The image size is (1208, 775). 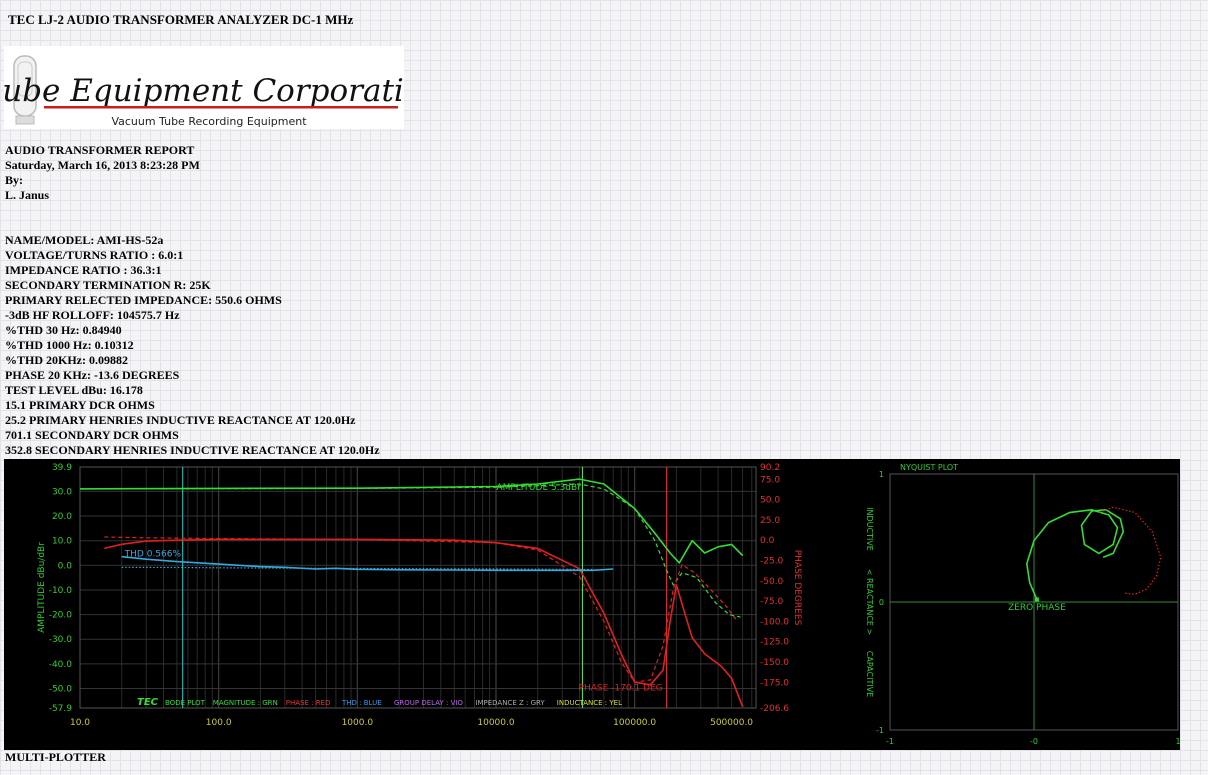 What do you see at coordinates (61, 709) in the screenshot?
I see `left-axis-tick-label: -57.9` at bounding box center [61, 709].